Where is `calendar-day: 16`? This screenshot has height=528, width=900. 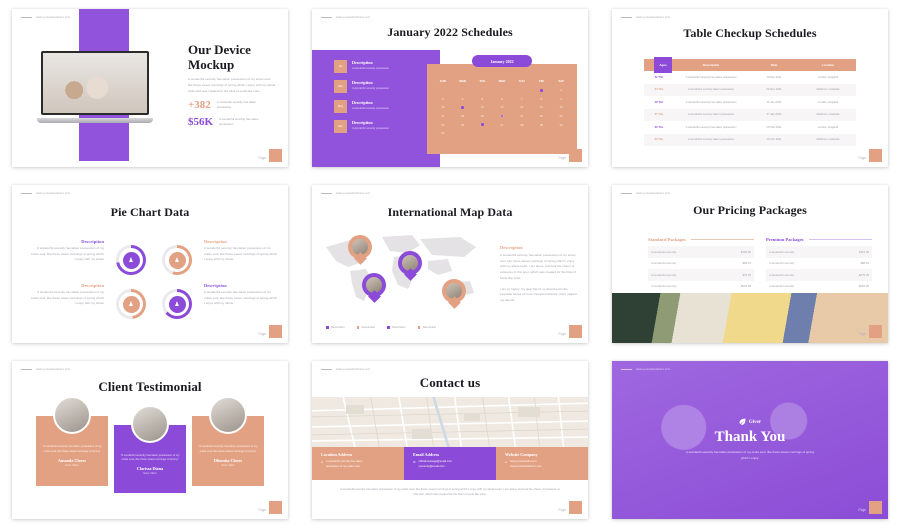
calendar-day: 16 is located at coordinates (561, 107).